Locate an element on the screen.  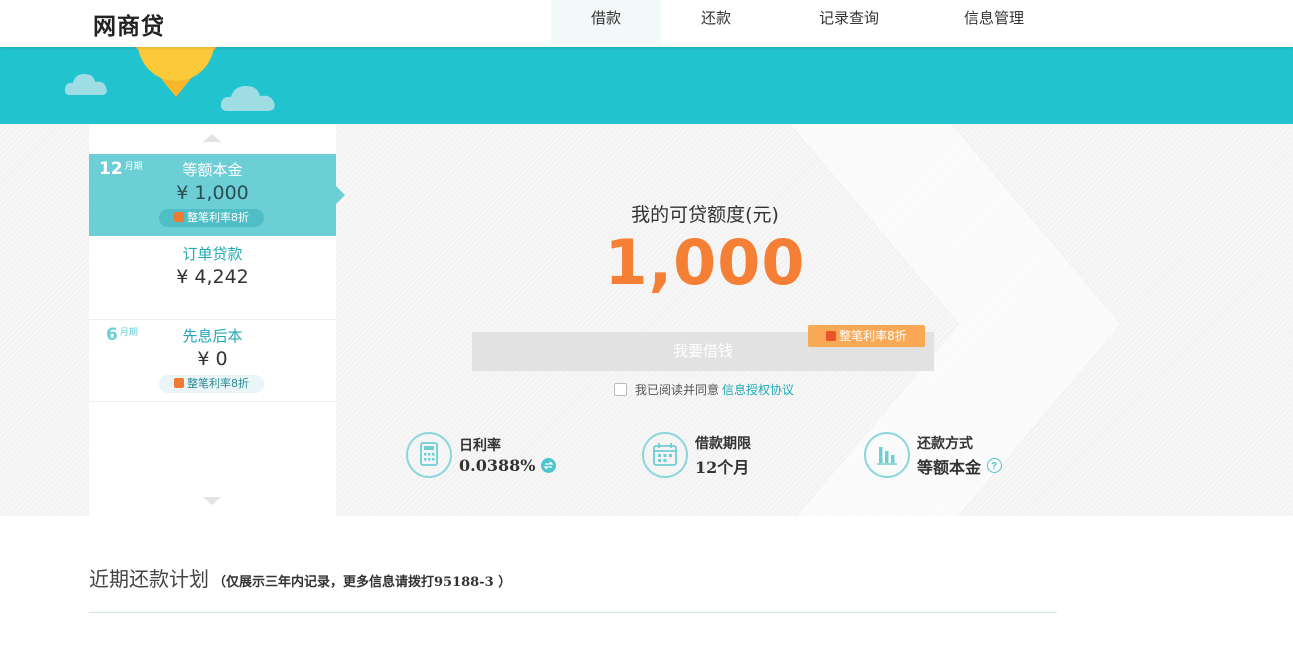
main-nav: 借款 还款 记录查询 信息管理 is located at coordinates (807, 23).